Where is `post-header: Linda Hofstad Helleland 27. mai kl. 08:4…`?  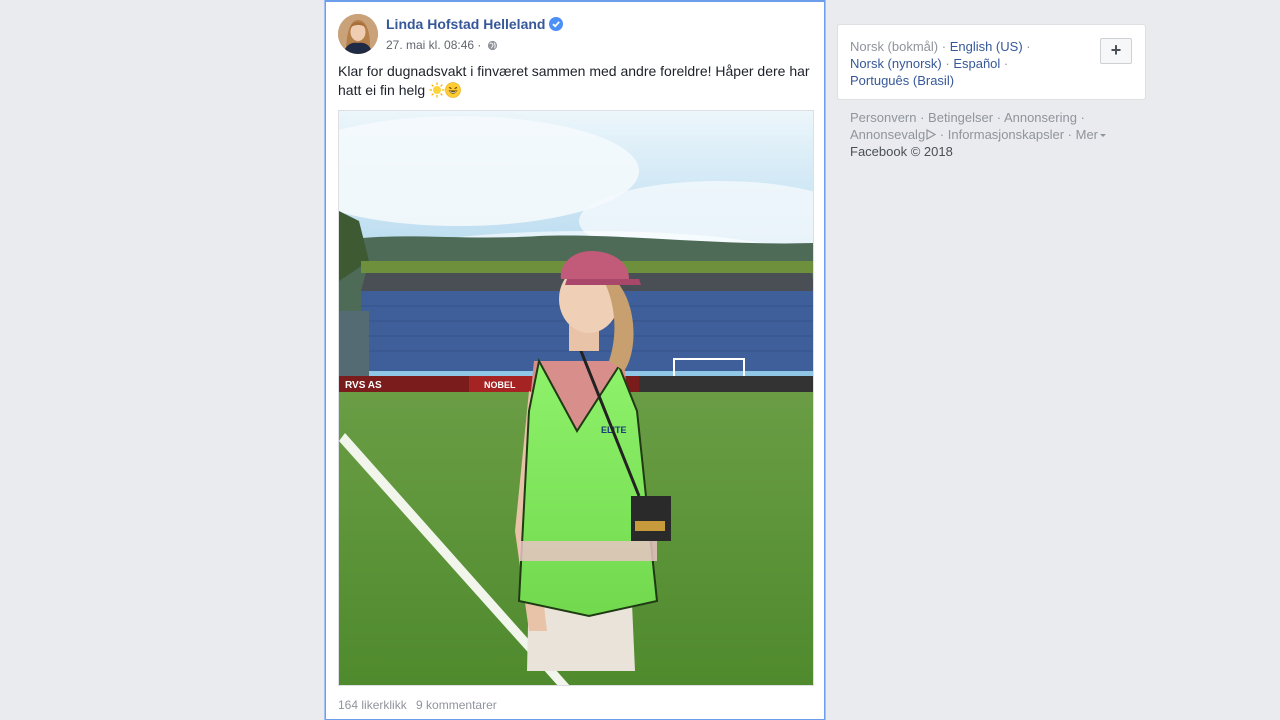 post-header: Linda Hofstad Helleland 27. mai kl. 08:4… is located at coordinates (573, 34).